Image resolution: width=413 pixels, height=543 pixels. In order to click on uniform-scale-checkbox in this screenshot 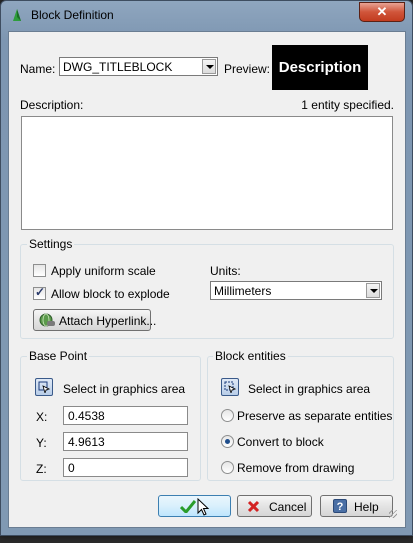, I will do `click(39, 270)`.